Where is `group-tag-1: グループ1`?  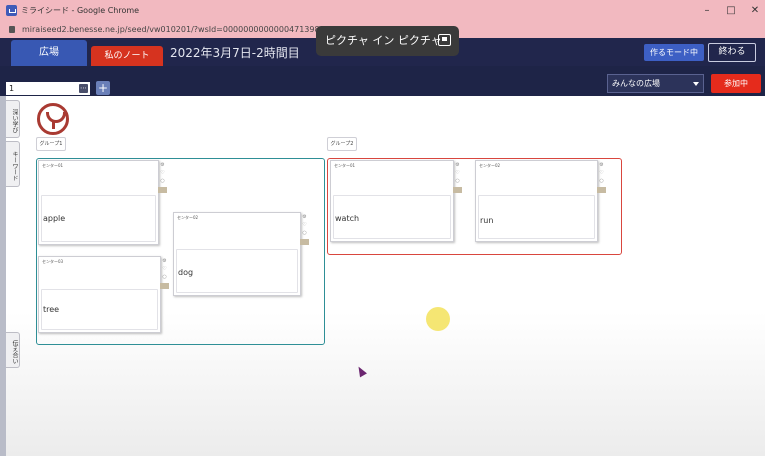 group-tag-1: グループ1 is located at coordinates (51, 144).